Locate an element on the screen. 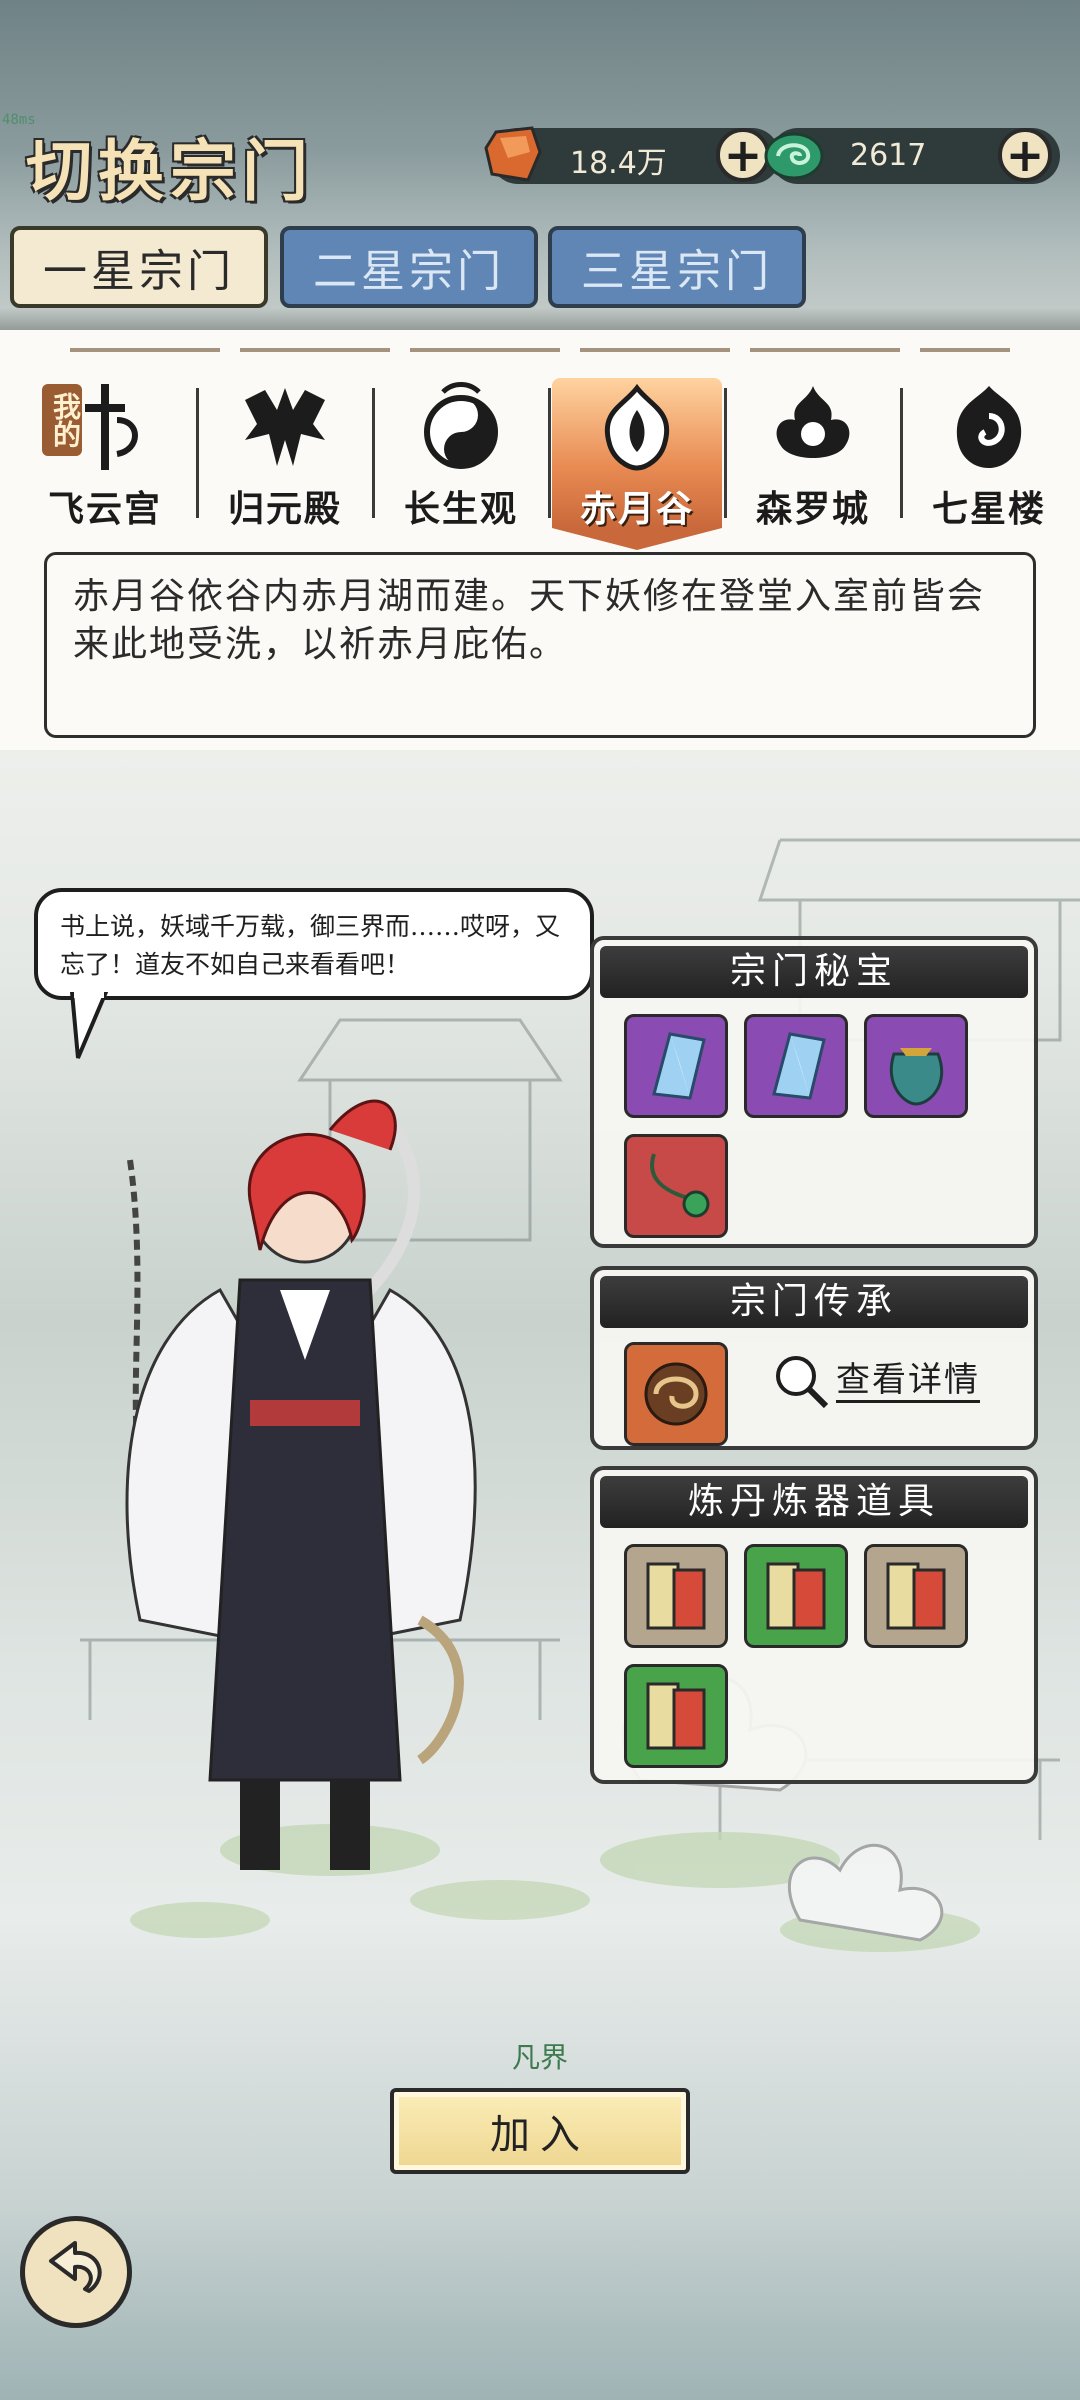  sect-item-senluo: 森罗城 is located at coordinates (813, 454).